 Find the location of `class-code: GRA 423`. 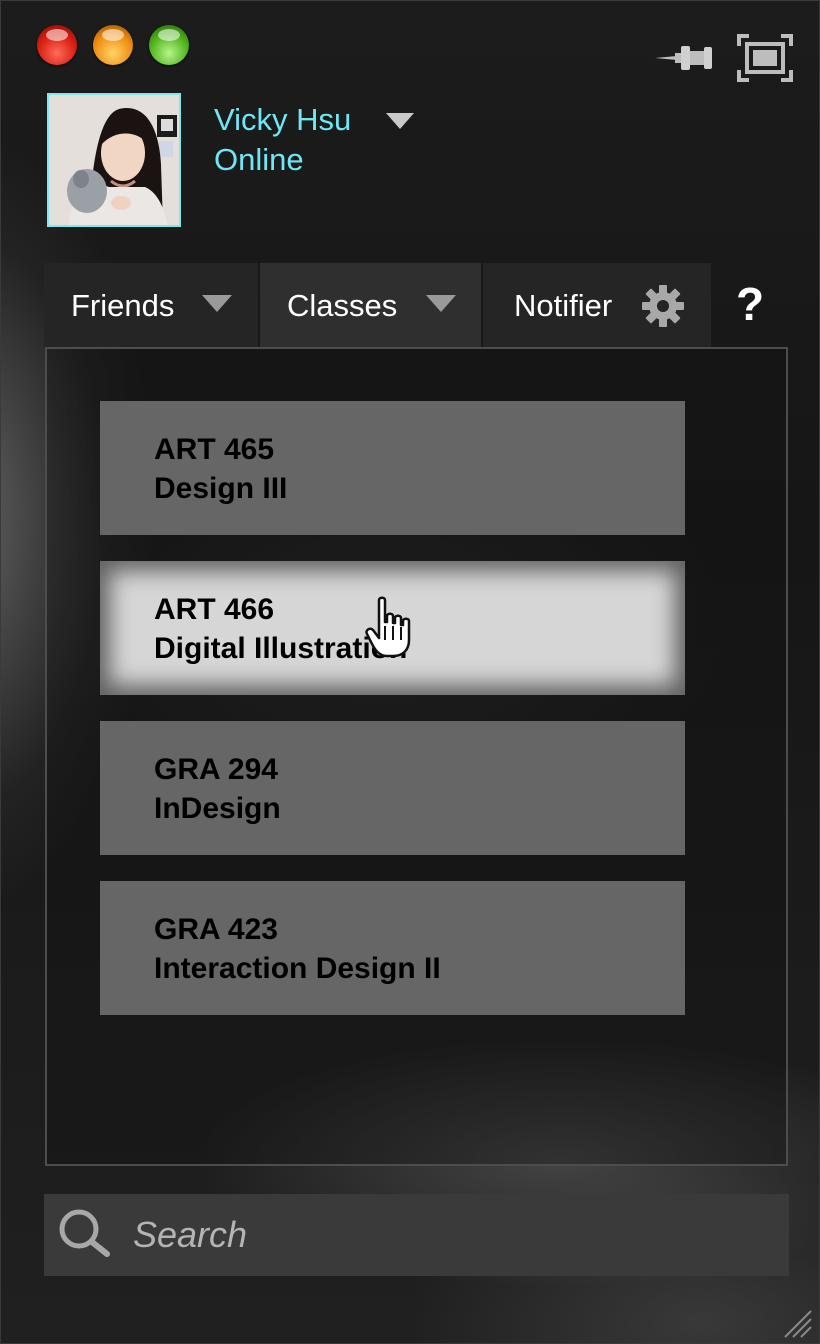

class-code: GRA 423 is located at coordinates (216, 929).